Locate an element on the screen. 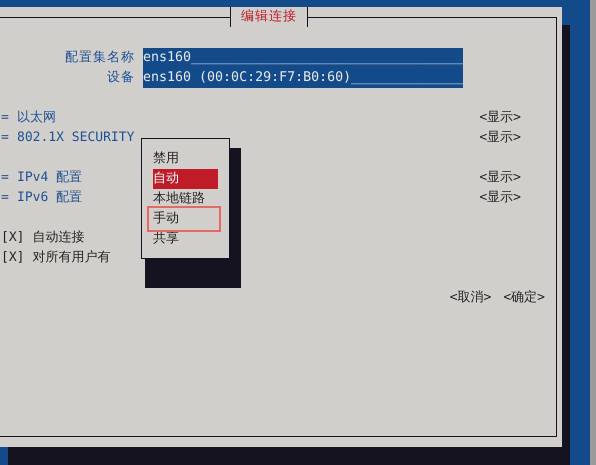 This screenshot has height=465, width=596. menu-item: 手动 is located at coordinates (184, 219).